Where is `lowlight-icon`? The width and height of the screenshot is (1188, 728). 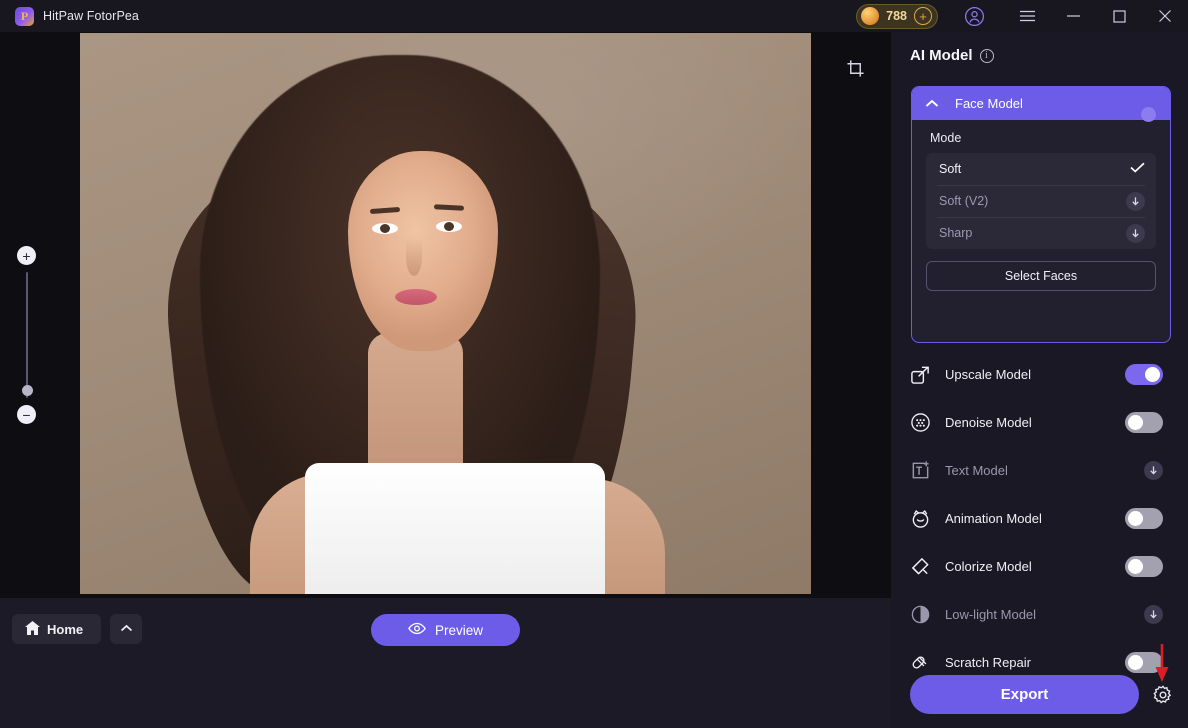 lowlight-icon is located at coordinates (920, 614).